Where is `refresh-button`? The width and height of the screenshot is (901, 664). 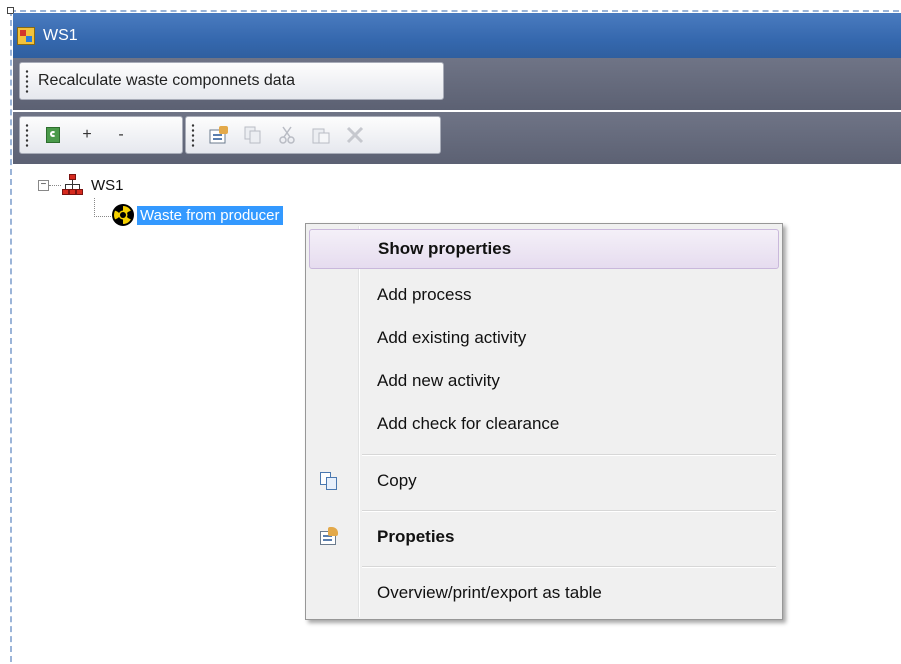 refresh-button is located at coordinates (53, 135).